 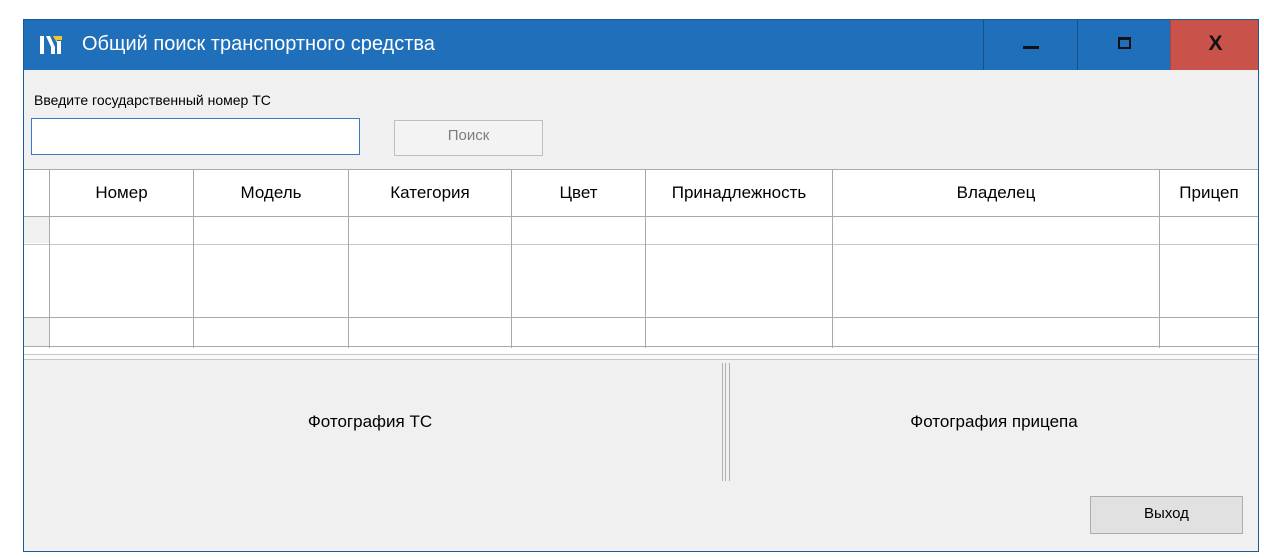 What do you see at coordinates (1030, 45) in the screenshot?
I see `minimize-button` at bounding box center [1030, 45].